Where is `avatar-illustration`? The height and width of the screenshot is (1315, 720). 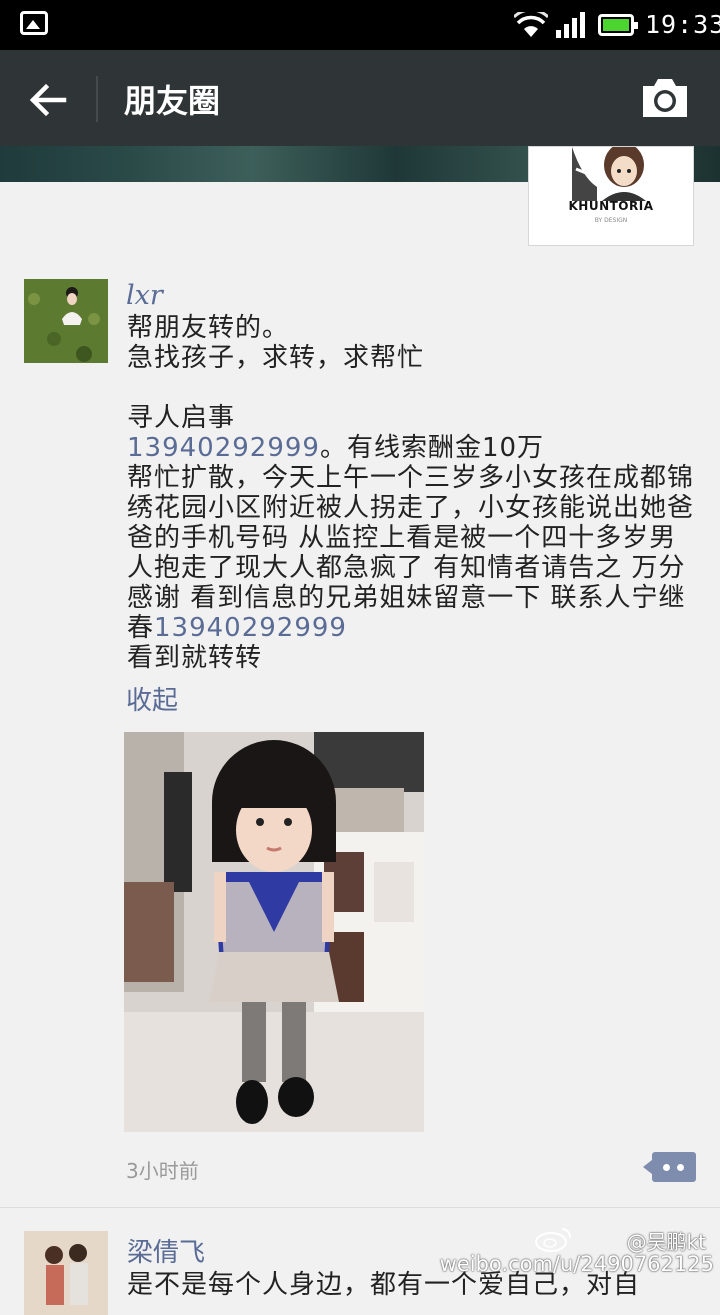
avatar-illustration is located at coordinates (609, 174).